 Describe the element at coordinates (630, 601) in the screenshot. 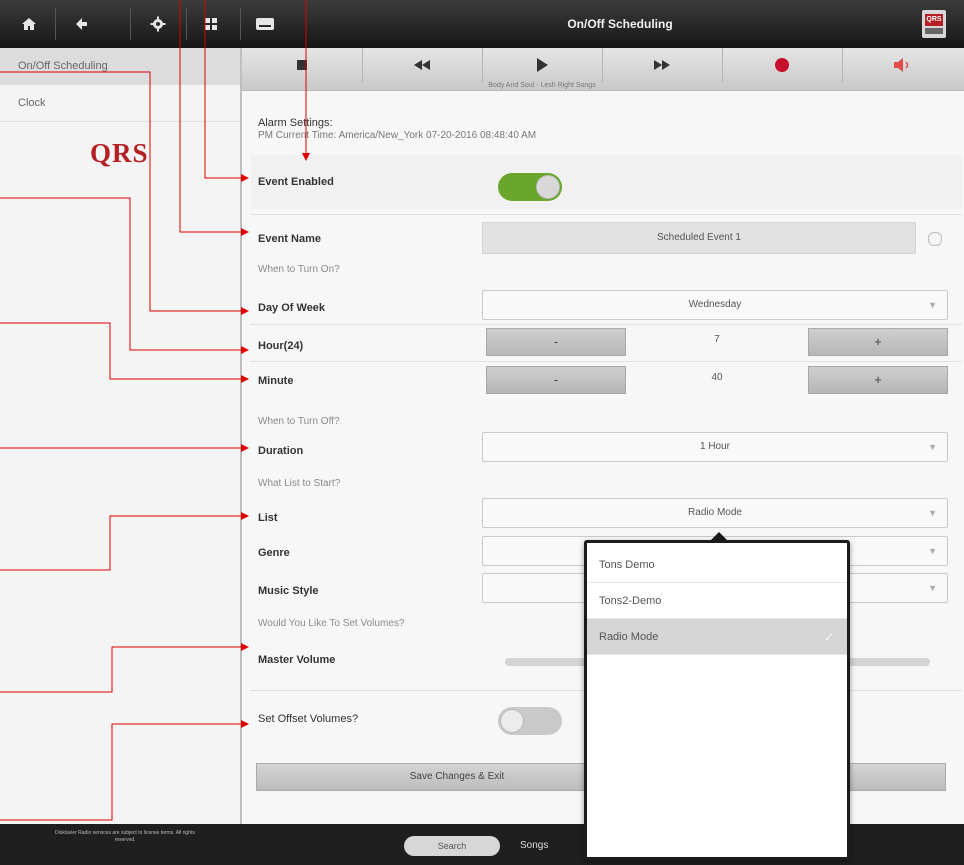

I see `option-label: Tons2-Demo` at that location.